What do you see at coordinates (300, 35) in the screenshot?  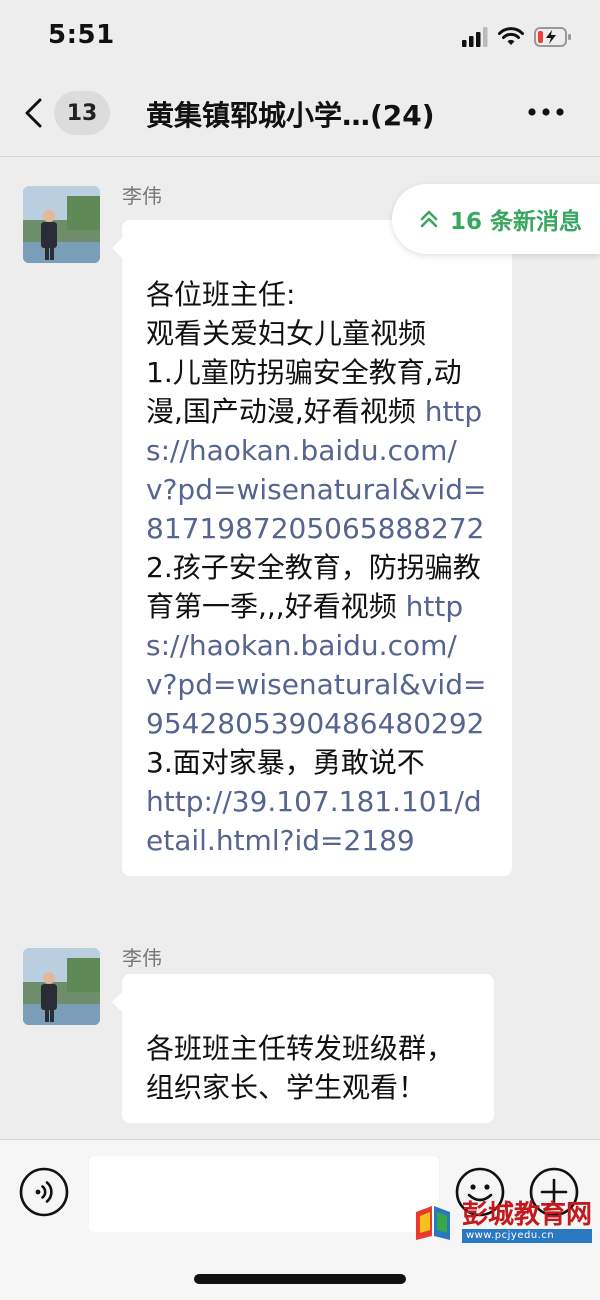 I see `status-bar: 5:51` at bounding box center [300, 35].